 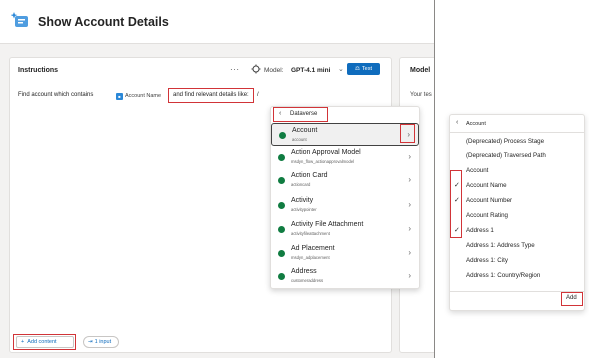 What do you see at coordinates (258, 95) in the screenshot?
I see `slash-trigger: /` at bounding box center [258, 95].